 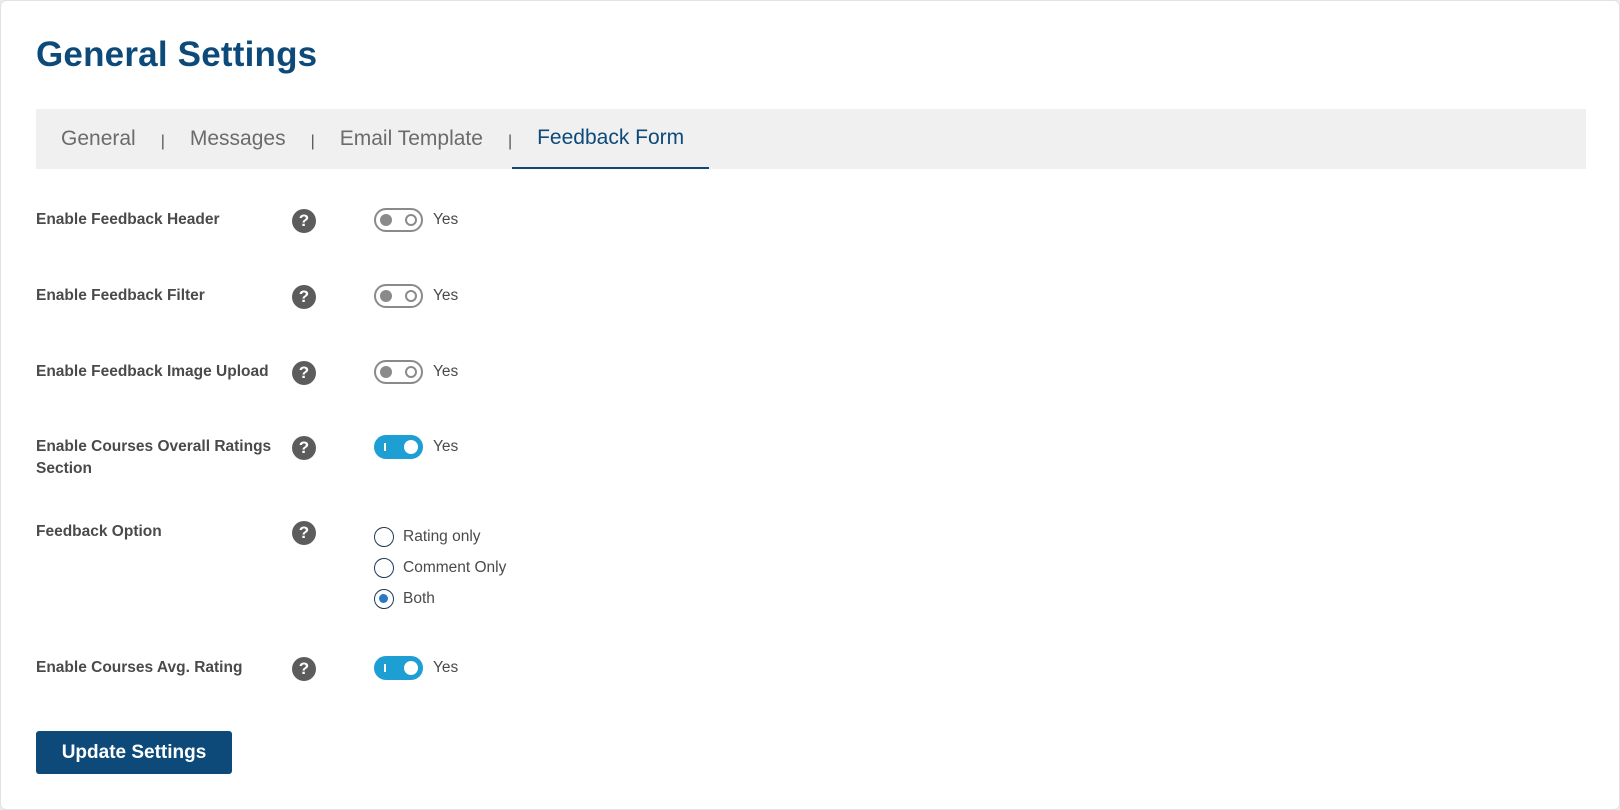 What do you see at coordinates (134, 752) in the screenshot?
I see `update-settings-button: Update Settings` at bounding box center [134, 752].